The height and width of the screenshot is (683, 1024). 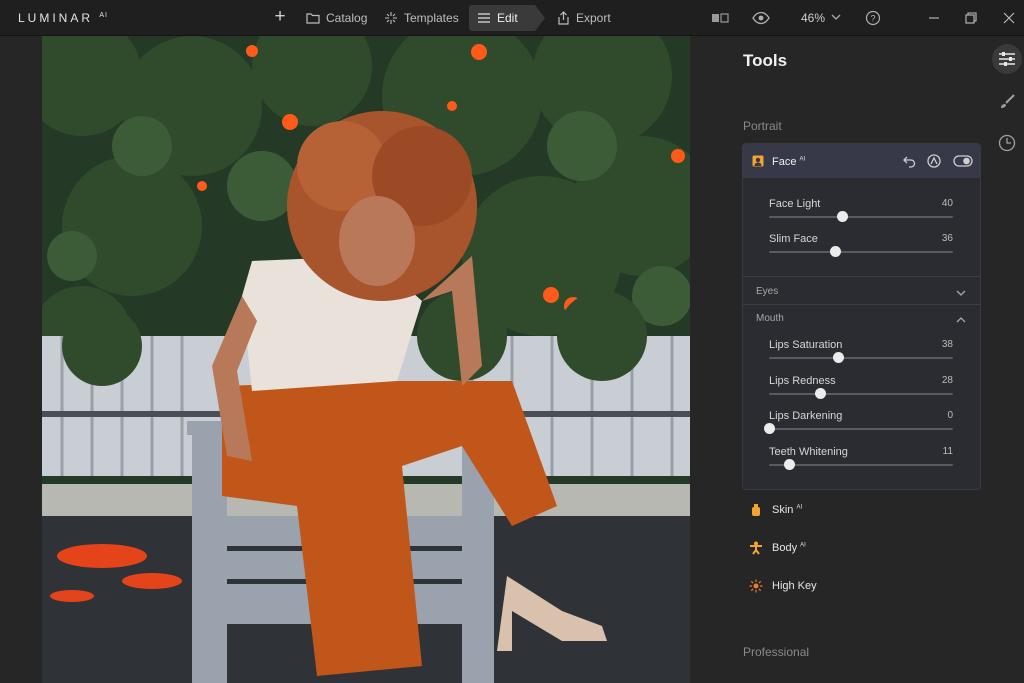 I want to click on folder-icon, so click(x=313, y=18).